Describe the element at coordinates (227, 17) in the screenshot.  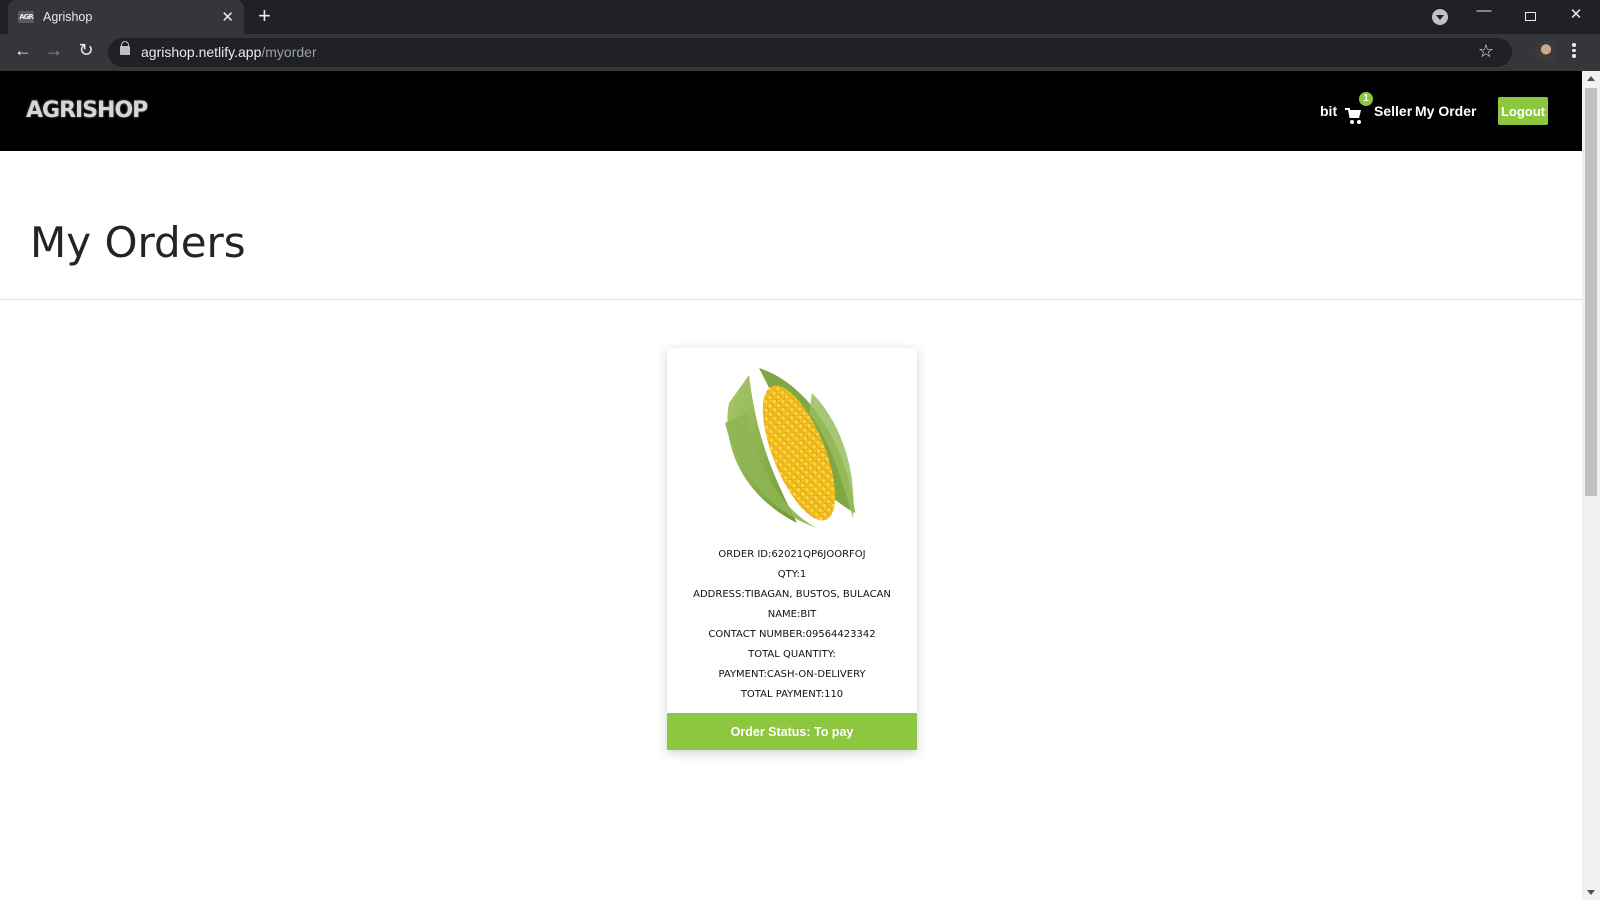
I see `close-tab-icon: ✕` at that location.